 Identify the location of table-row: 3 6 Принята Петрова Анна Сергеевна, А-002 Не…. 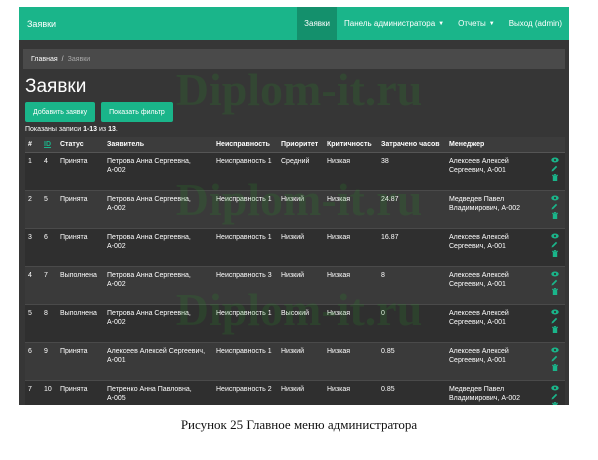
(295, 247).